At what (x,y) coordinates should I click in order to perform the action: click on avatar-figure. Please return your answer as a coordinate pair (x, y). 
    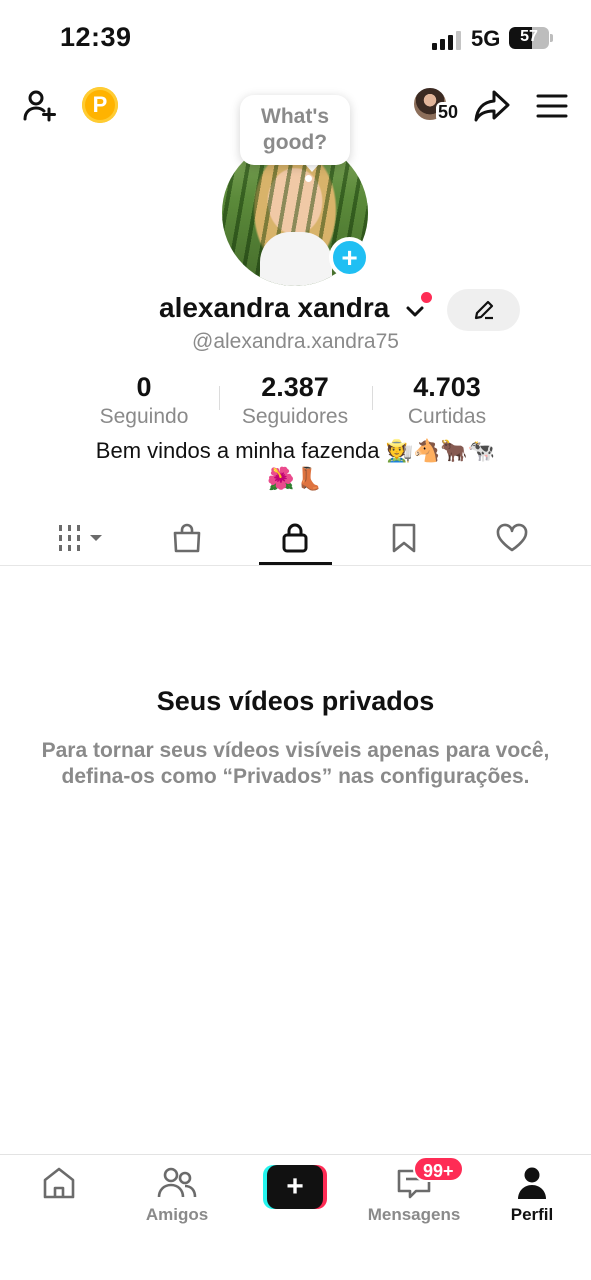
    Looking at the image, I should click on (296, 259).